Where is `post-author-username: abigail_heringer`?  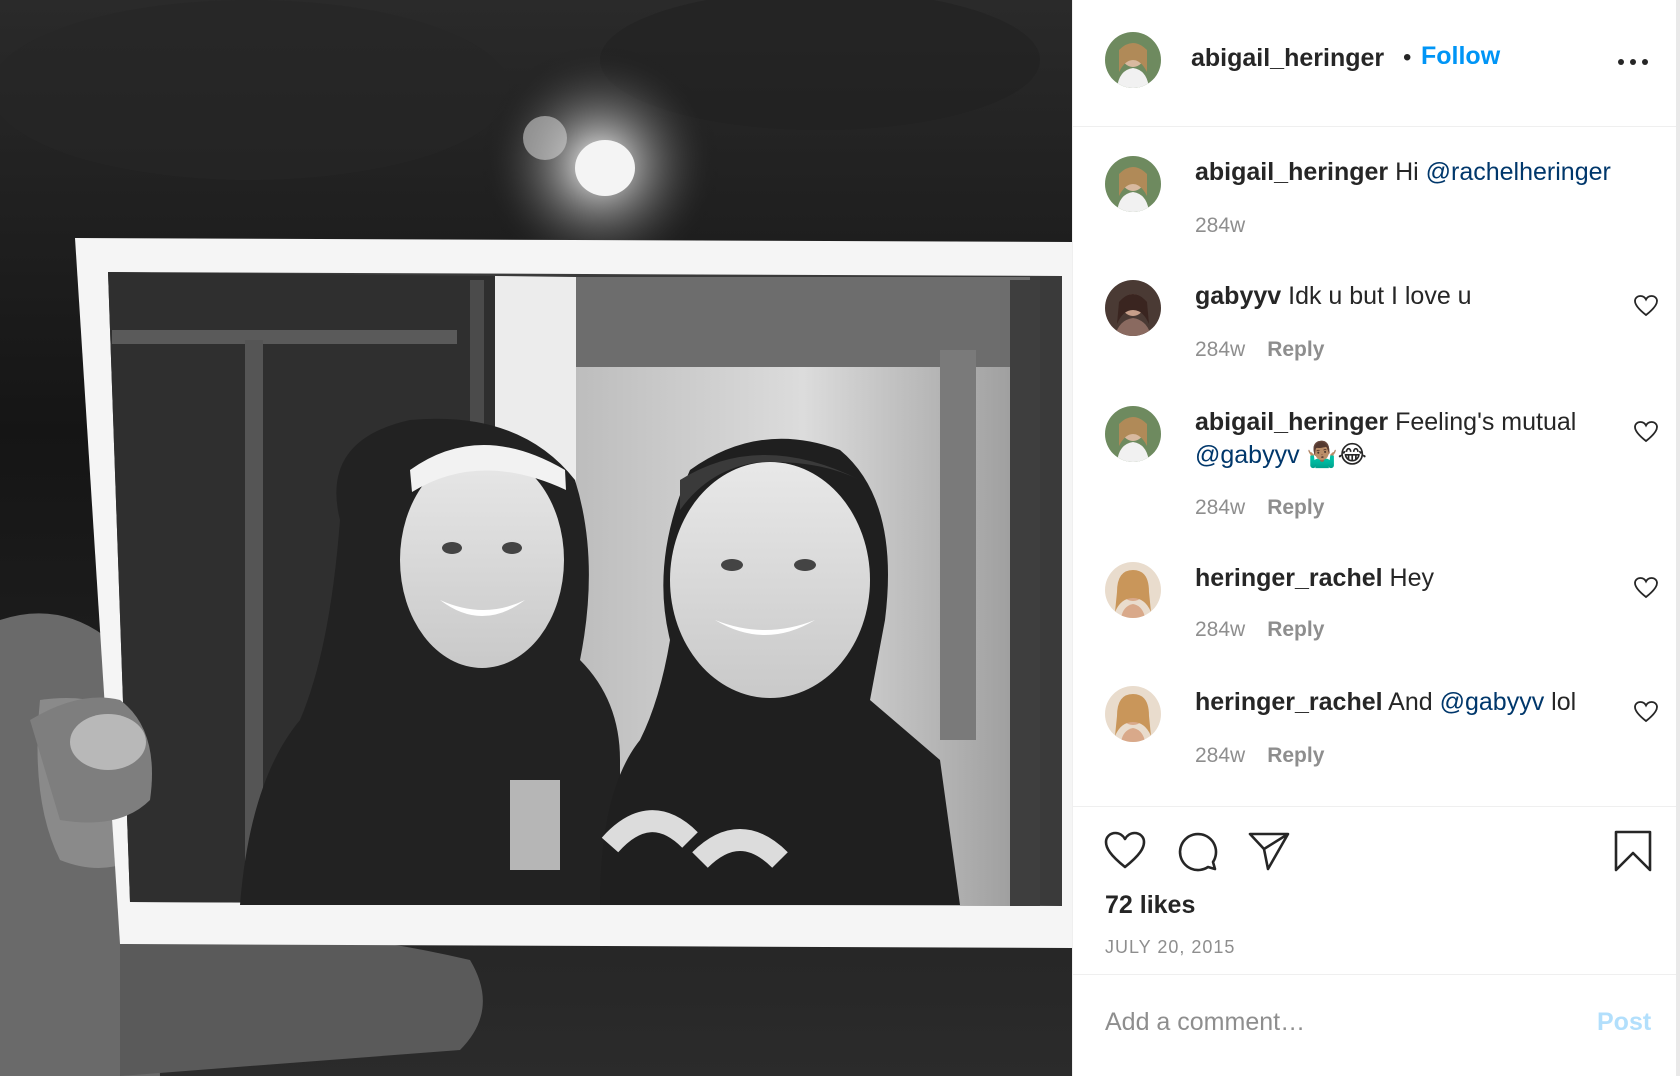
post-author-username: abigail_heringer is located at coordinates (1287, 58).